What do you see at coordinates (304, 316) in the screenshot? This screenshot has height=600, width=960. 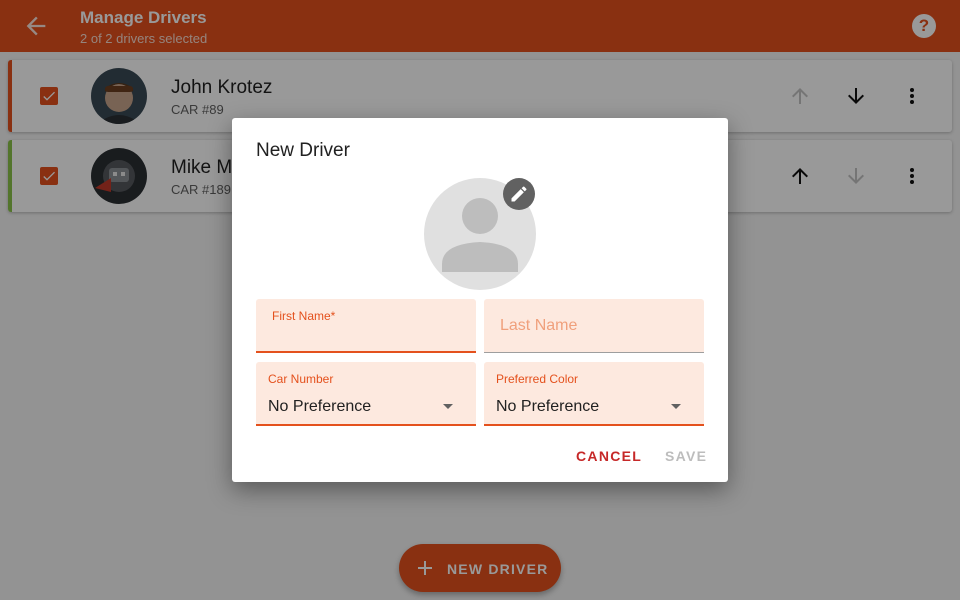 I see `first-name-label: First Name*` at bounding box center [304, 316].